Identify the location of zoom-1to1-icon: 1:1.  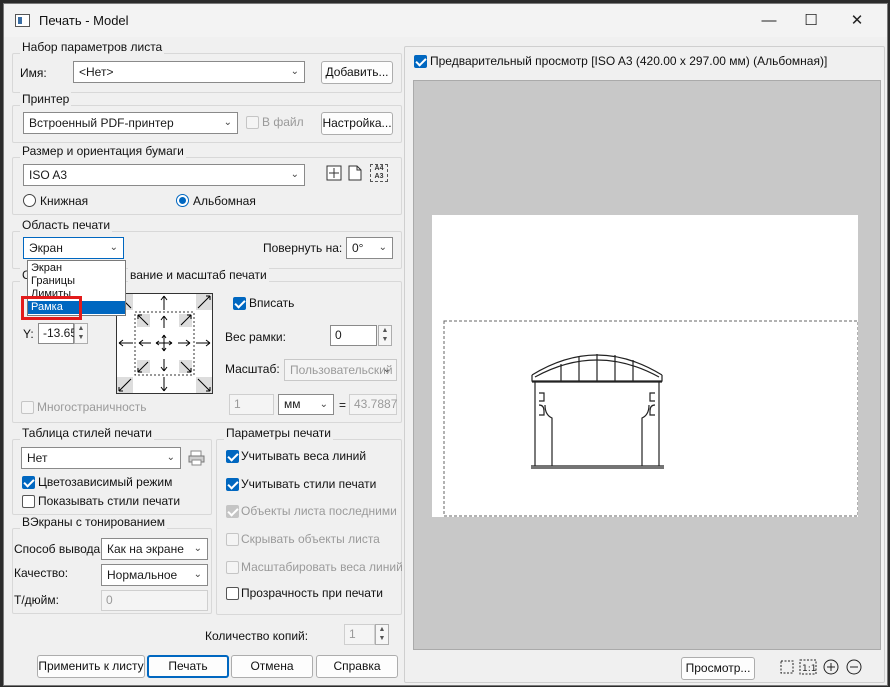
(808, 667).